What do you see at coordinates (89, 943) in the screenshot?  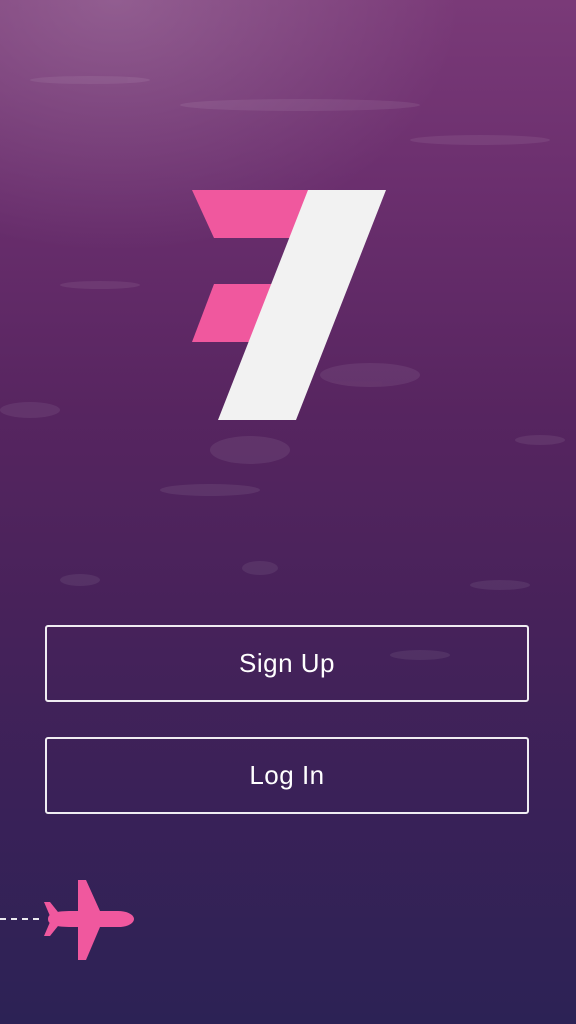 I see `plane-wing-bottom` at bounding box center [89, 943].